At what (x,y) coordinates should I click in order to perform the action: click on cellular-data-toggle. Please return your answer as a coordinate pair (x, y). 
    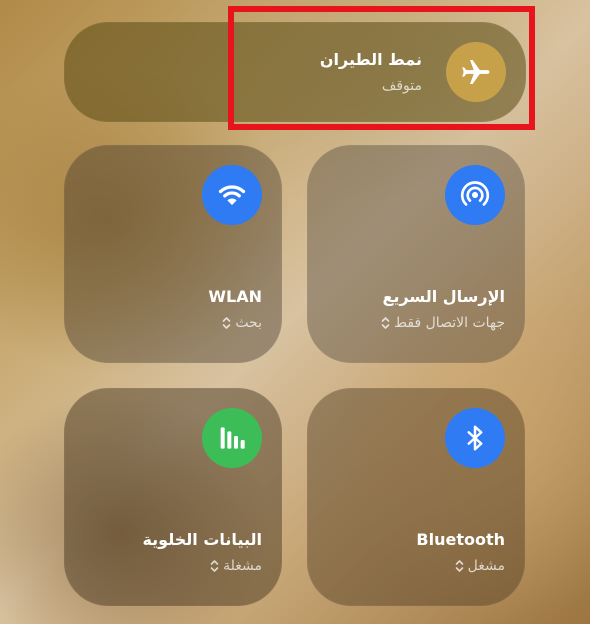
    Looking at the image, I should click on (232, 438).